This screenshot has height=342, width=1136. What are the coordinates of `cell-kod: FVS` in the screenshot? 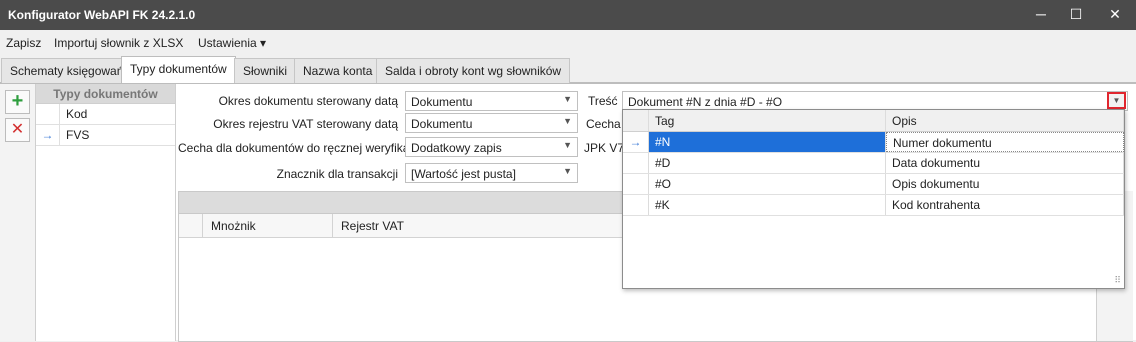 It's located at (74, 135).